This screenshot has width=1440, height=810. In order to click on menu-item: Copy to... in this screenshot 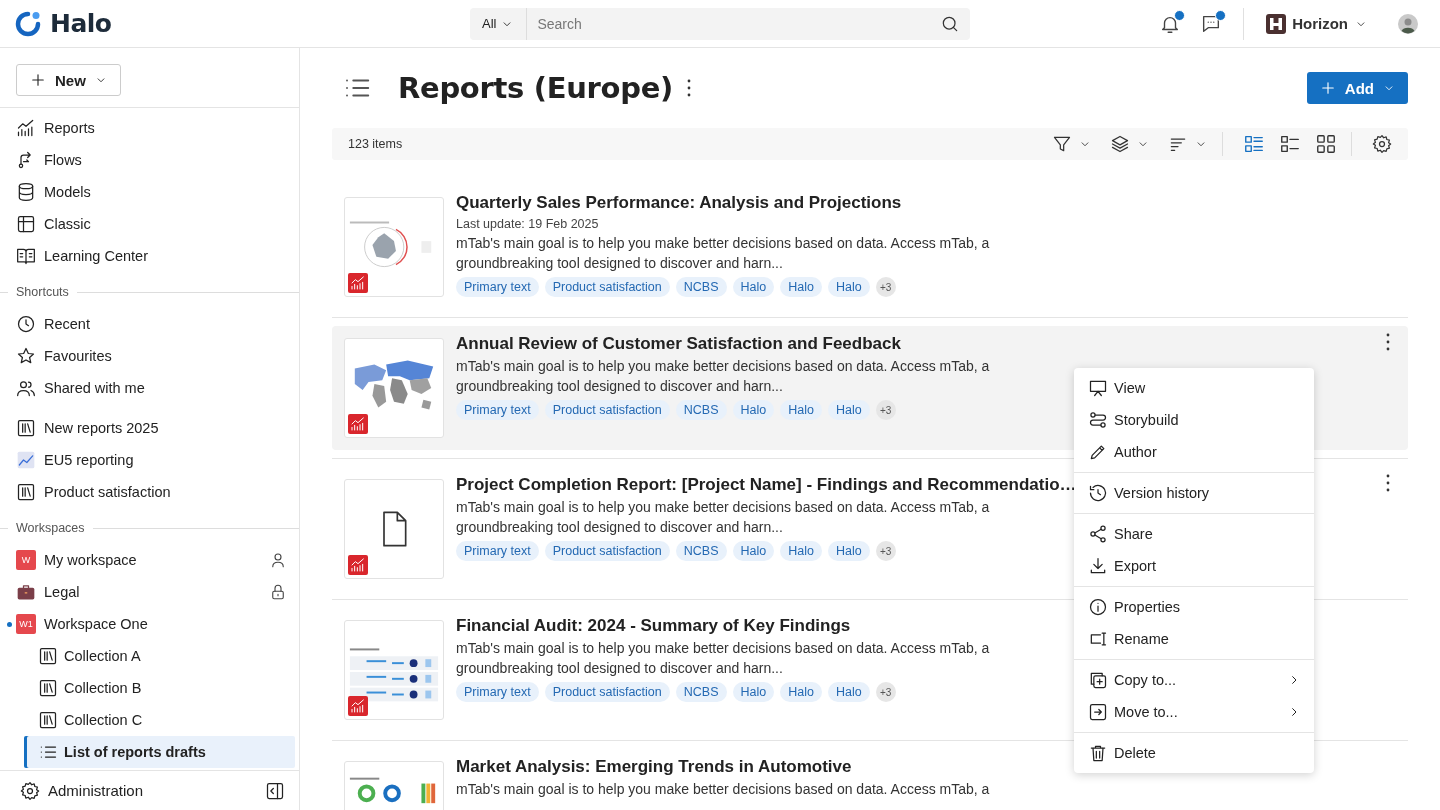, I will do `click(1194, 680)`.